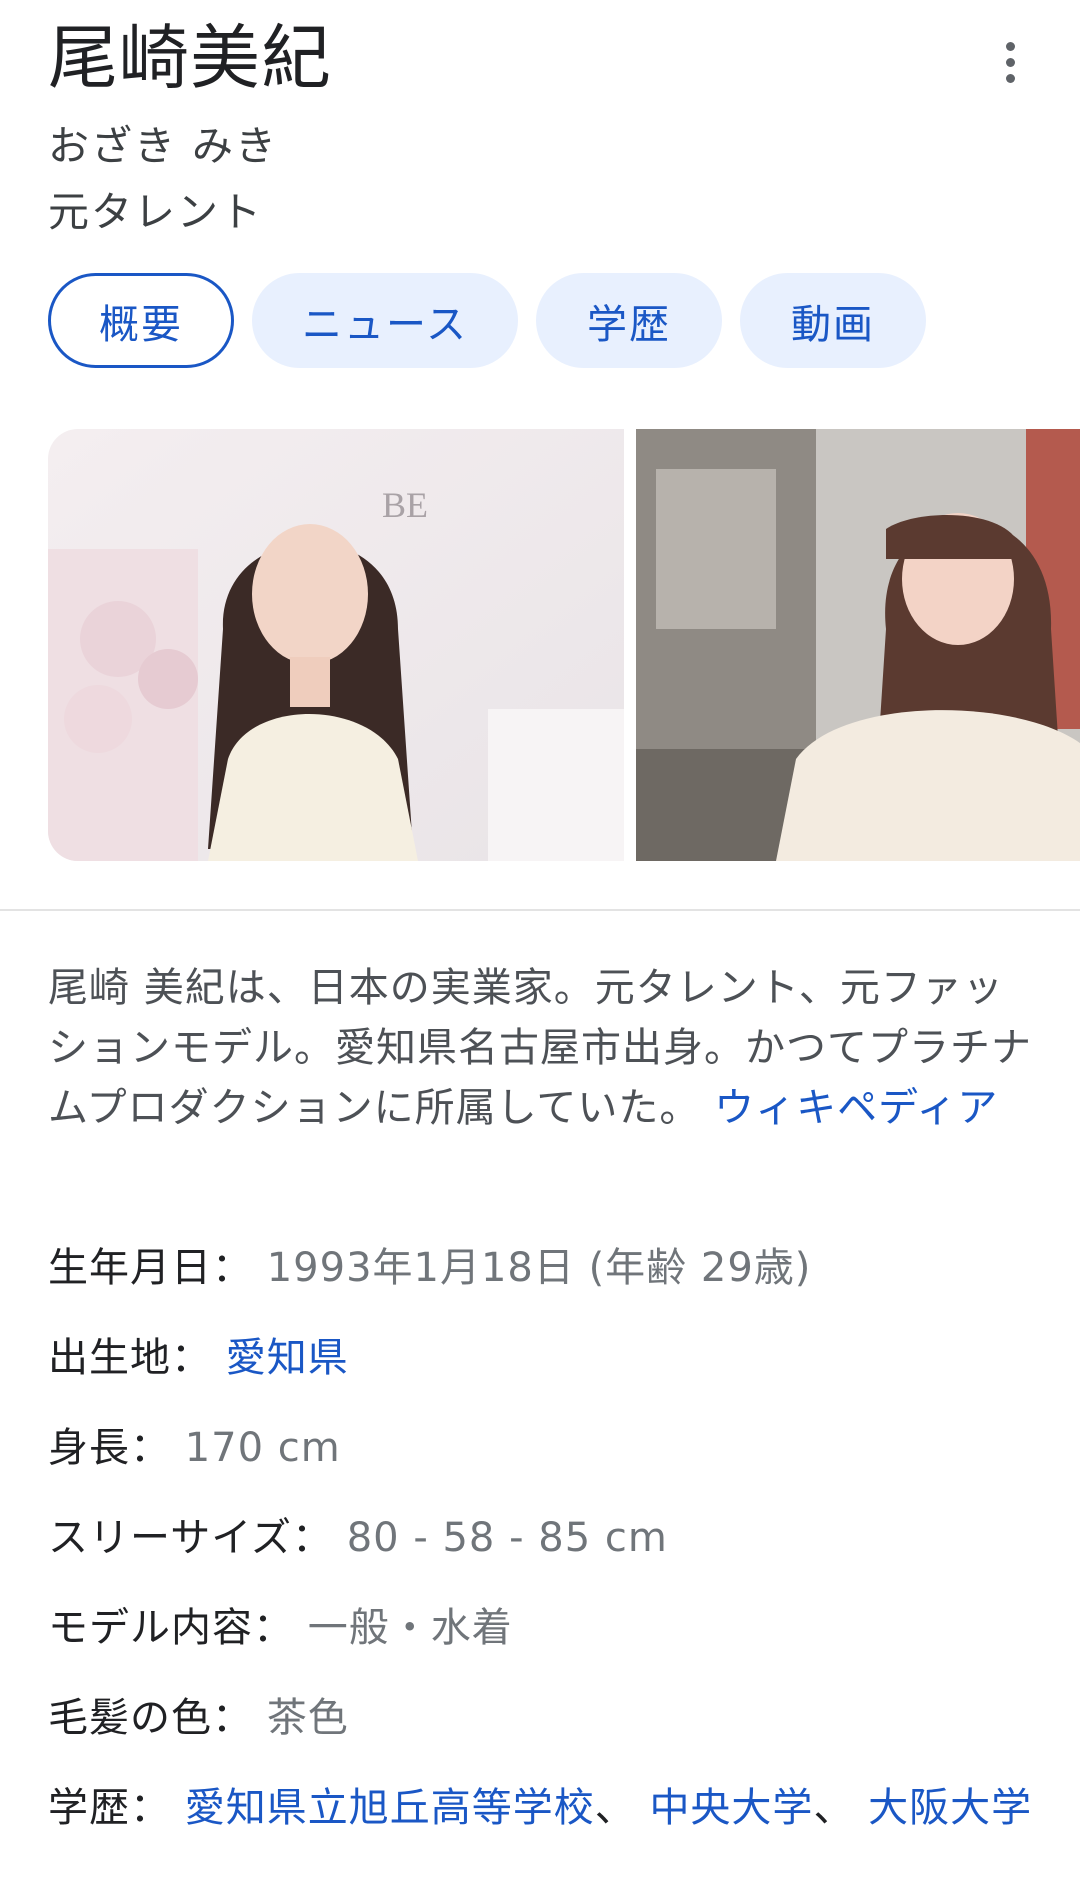 This screenshot has width=1080, height=1881. I want to click on fact-measurements: スリーサイズ： 80 - 58 - 85 cm, so click(543, 1538).